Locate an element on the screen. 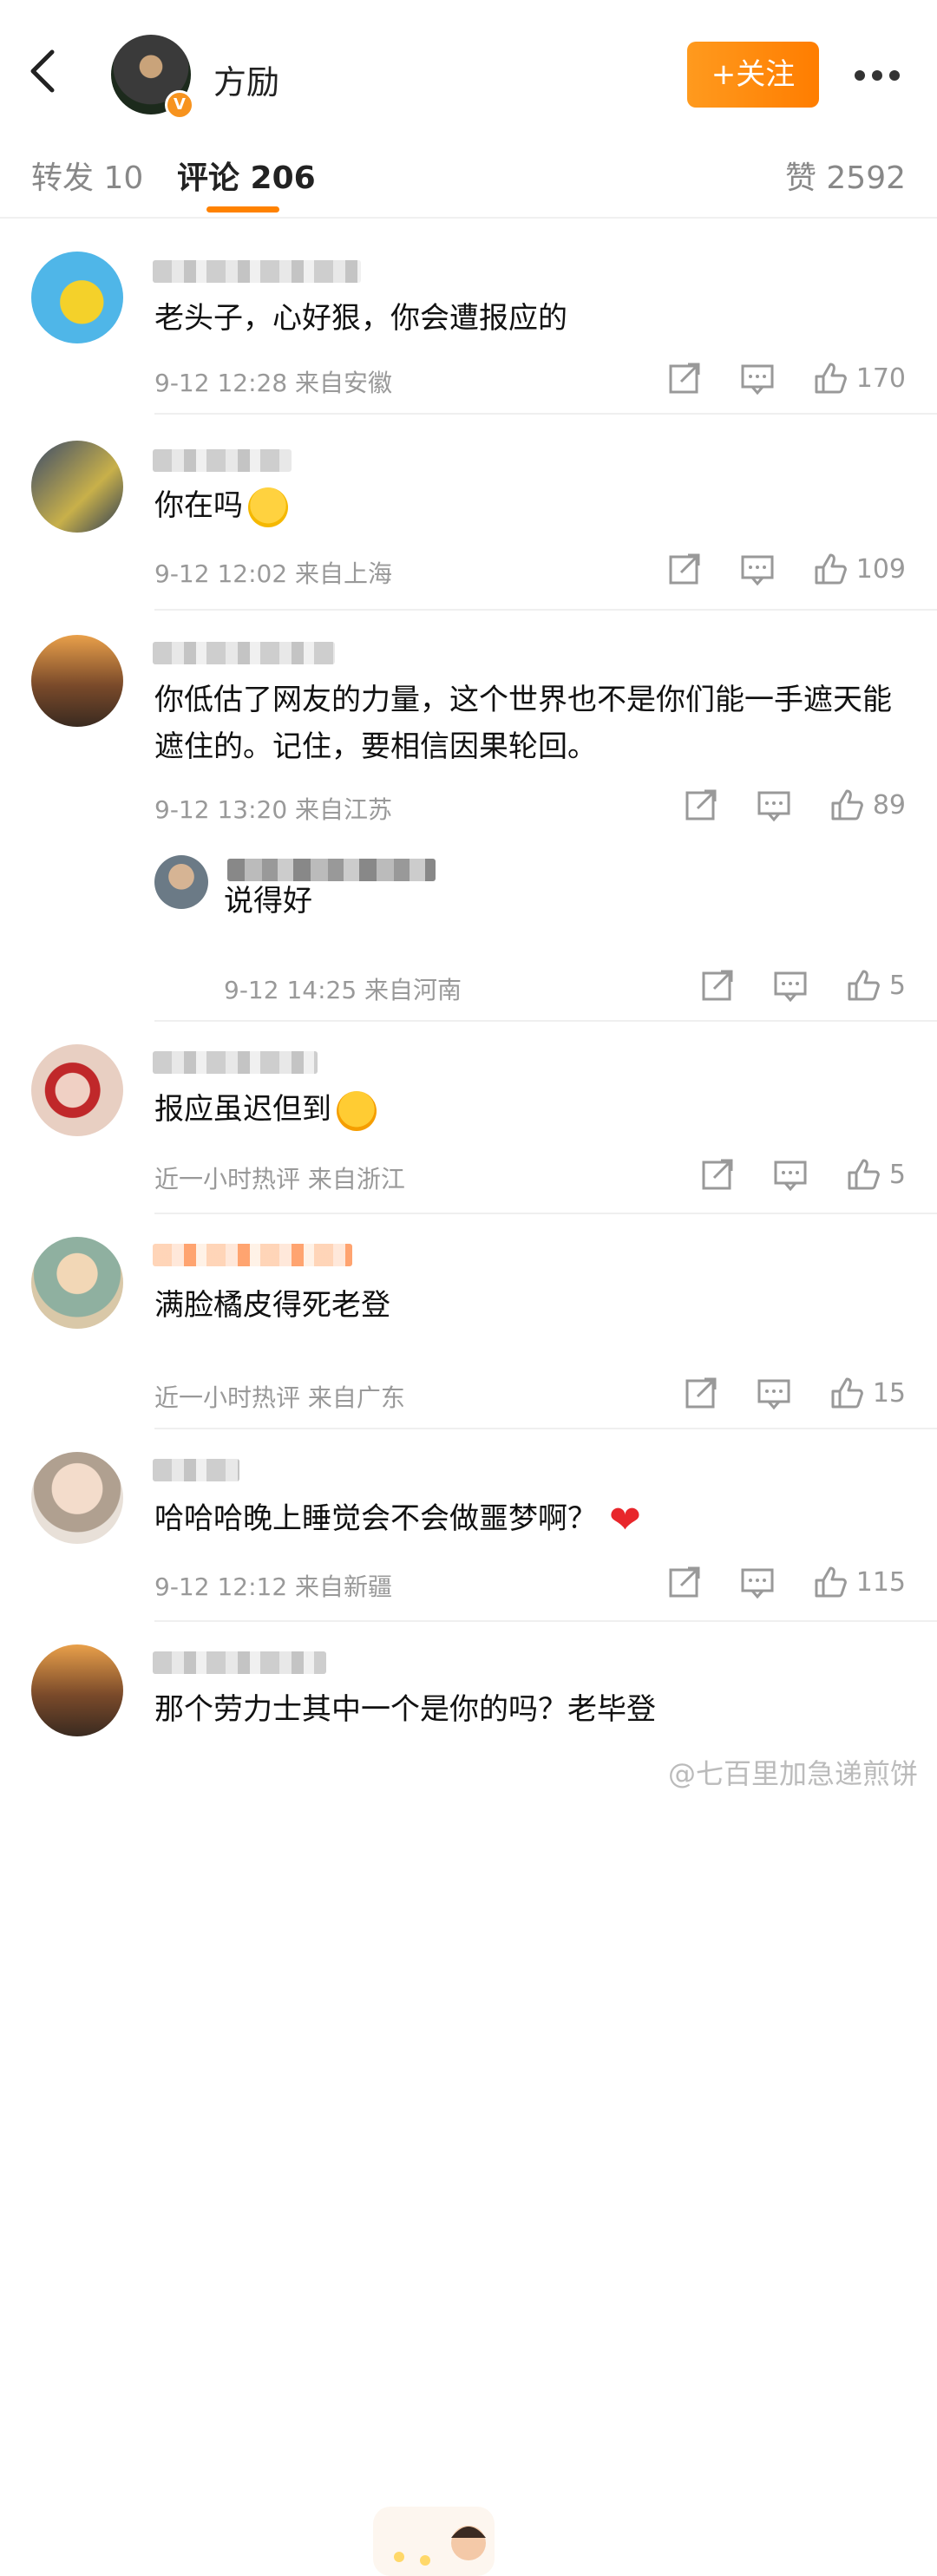  reply-meta: 9-12 14:25 来自河南 is located at coordinates (343, 988).